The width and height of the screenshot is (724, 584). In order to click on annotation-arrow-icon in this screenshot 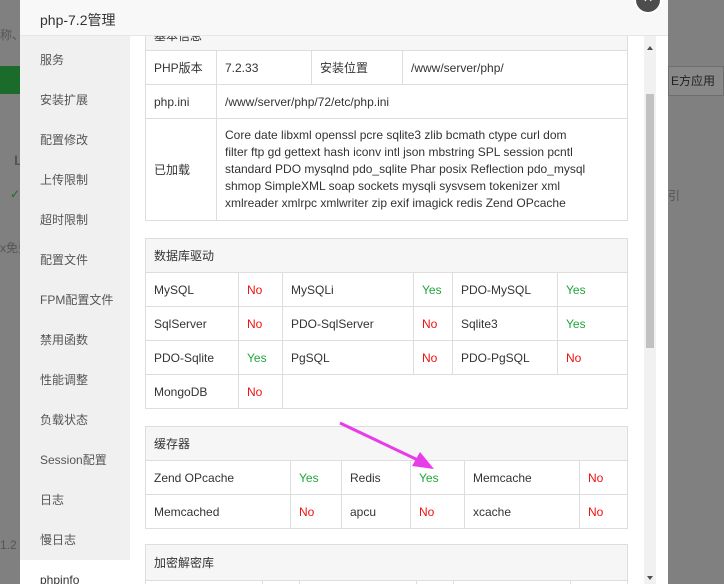, I will do `click(386, 445)`.